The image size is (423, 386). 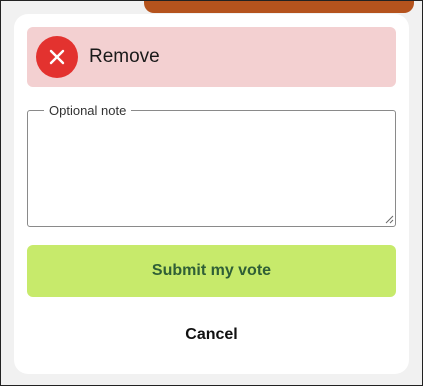 What do you see at coordinates (57, 57) in the screenshot?
I see `close-icon` at bounding box center [57, 57].